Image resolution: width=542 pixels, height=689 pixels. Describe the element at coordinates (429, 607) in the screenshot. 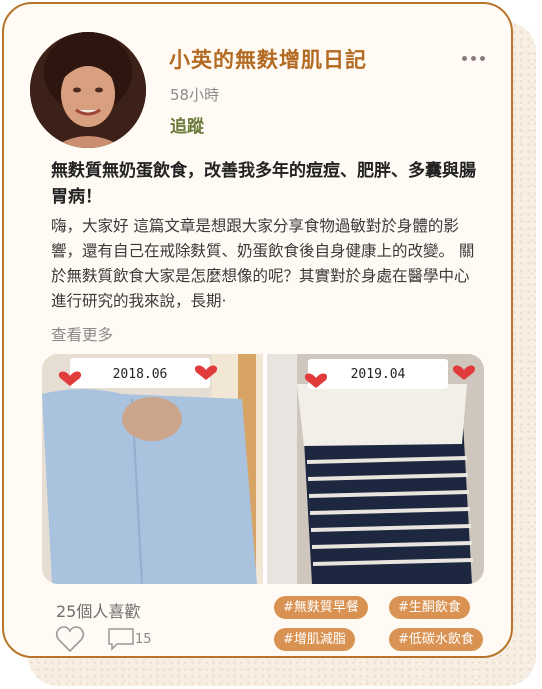

I see `tag-keto-diet: #生酮飲食` at that location.